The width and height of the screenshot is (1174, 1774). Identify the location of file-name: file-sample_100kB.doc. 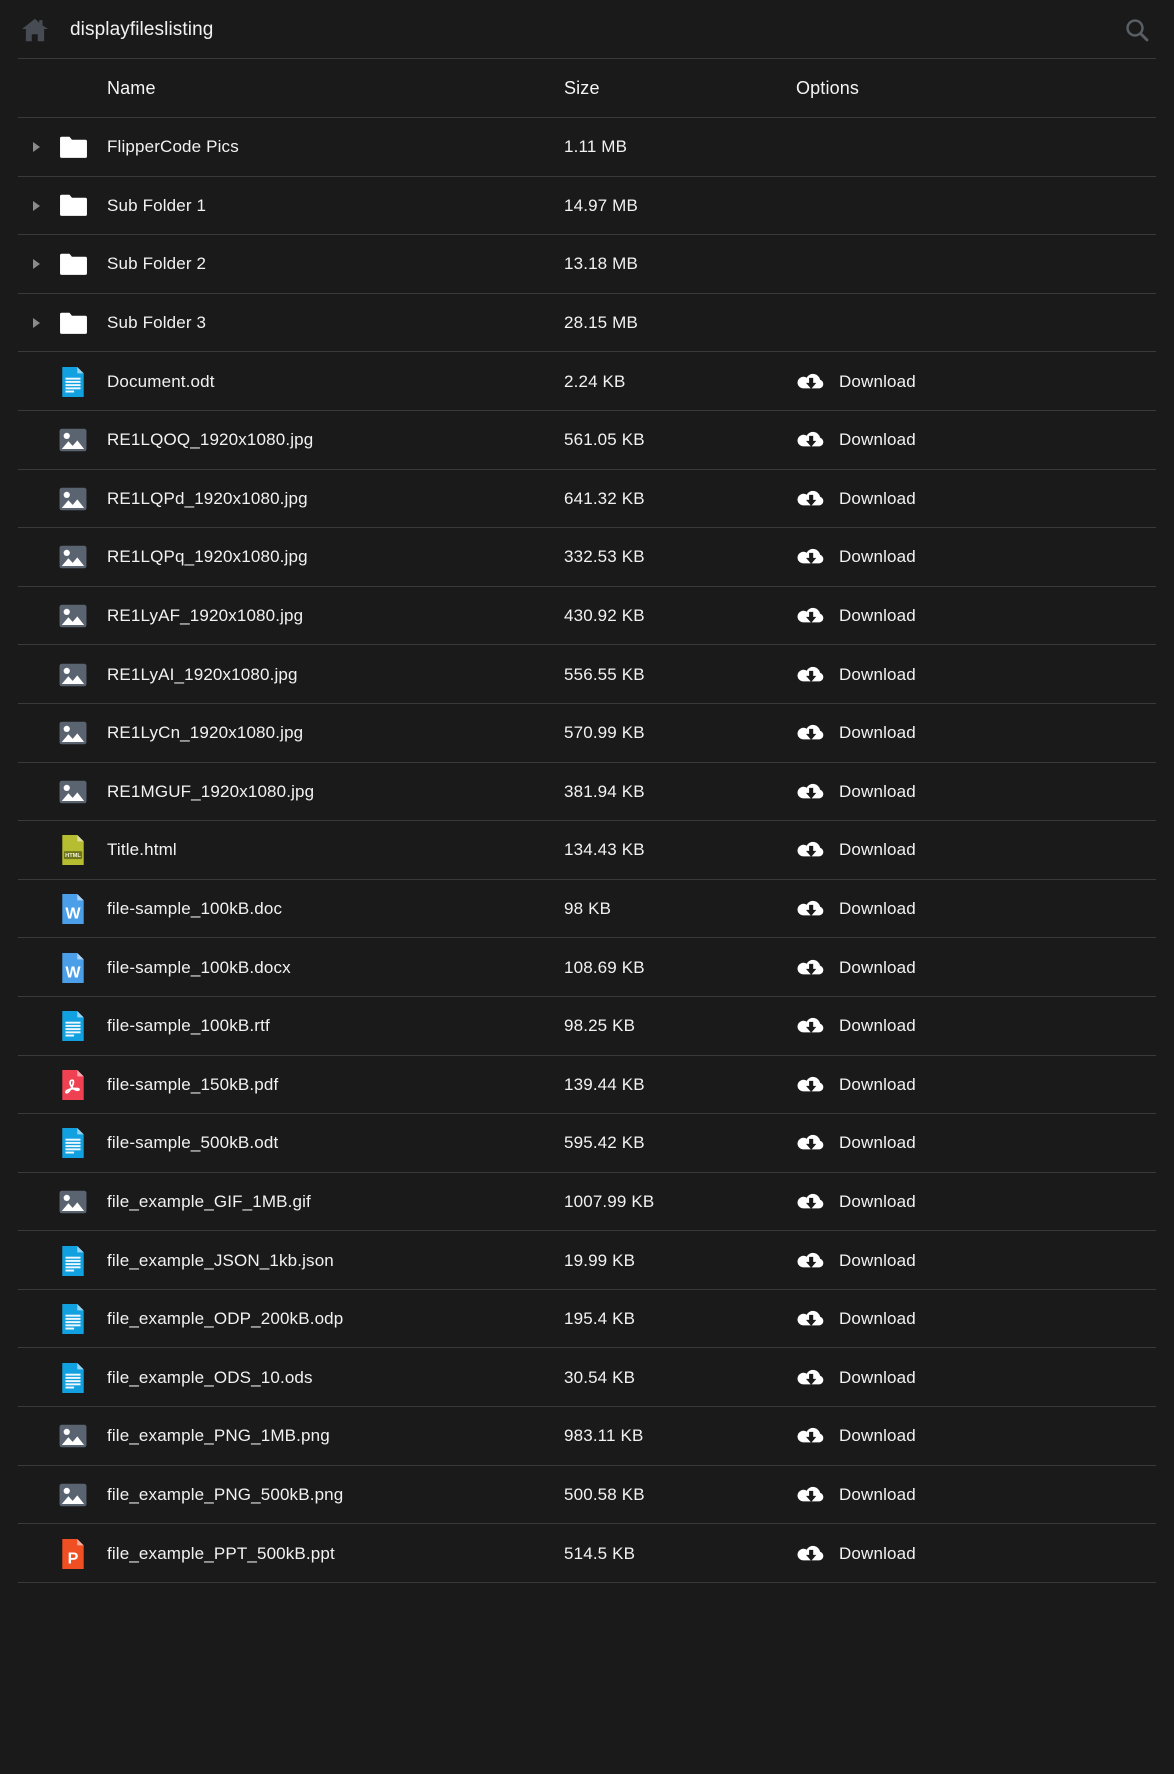
(335, 909).